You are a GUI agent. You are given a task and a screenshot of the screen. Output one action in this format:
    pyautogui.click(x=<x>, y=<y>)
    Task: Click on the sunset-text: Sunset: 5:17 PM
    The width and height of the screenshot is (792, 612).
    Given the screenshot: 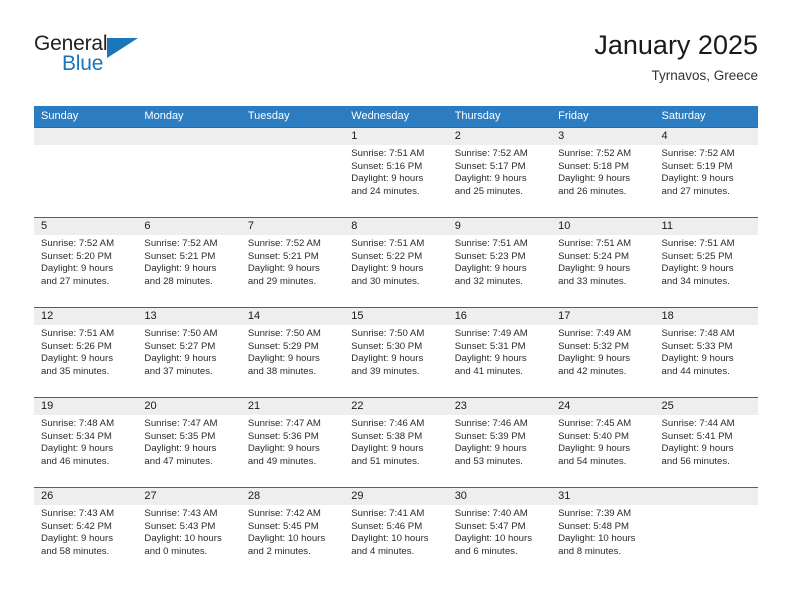 What is the action you would take?
    pyautogui.click(x=490, y=166)
    